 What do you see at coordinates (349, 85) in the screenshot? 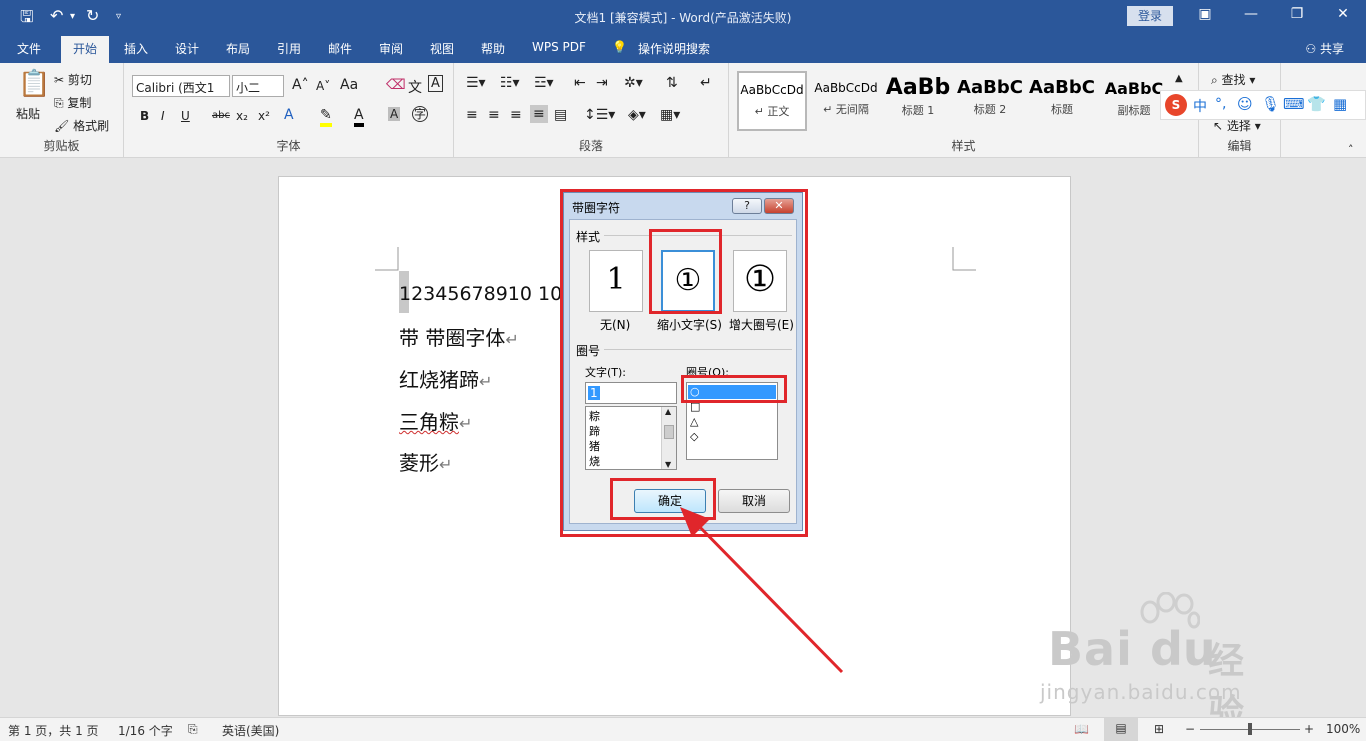
I see `change-case-button: Aa` at bounding box center [349, 85].